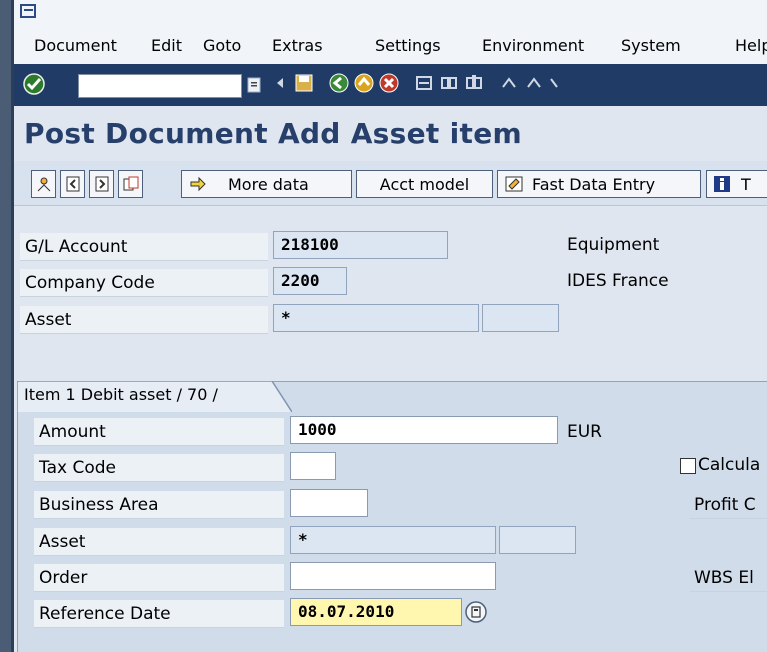 The height and width of the screenshot is (652, 767). I want to click on amount-label: Amount, so click(159, 432).